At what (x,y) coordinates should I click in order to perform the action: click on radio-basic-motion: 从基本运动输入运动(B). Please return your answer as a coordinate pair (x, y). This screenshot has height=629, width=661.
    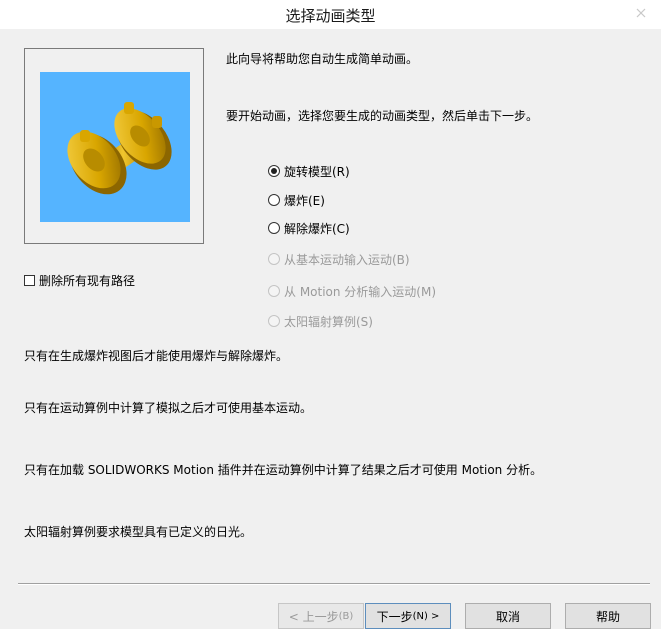
    Looking at the image, I should click on (339, 259).